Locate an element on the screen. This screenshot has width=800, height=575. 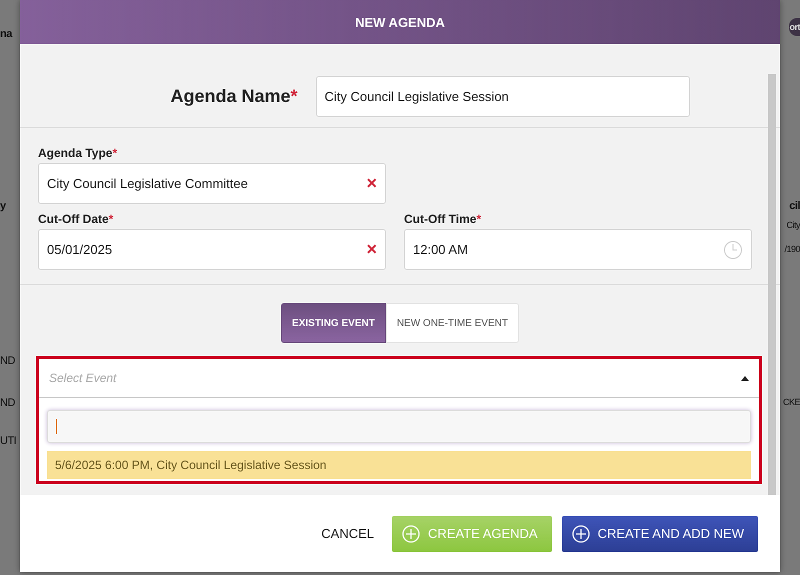
cancel-button: CANCEL is located at coordinates (347, 534).